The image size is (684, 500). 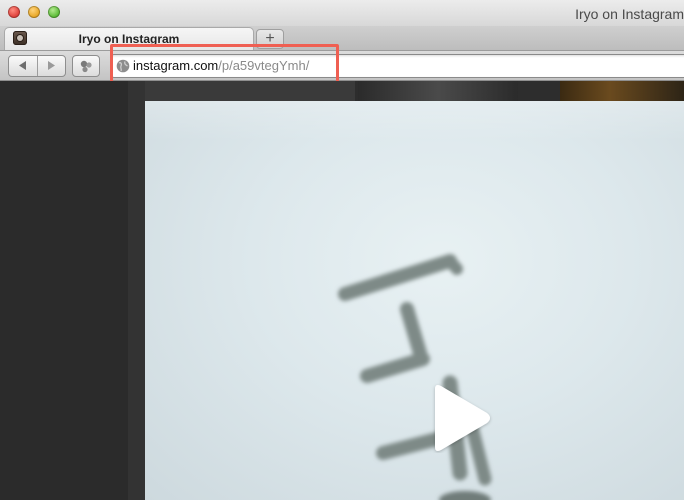 I want to click on toolbar: instagram.com/p/a59vtegYmh/, so click(x=342, y=66).